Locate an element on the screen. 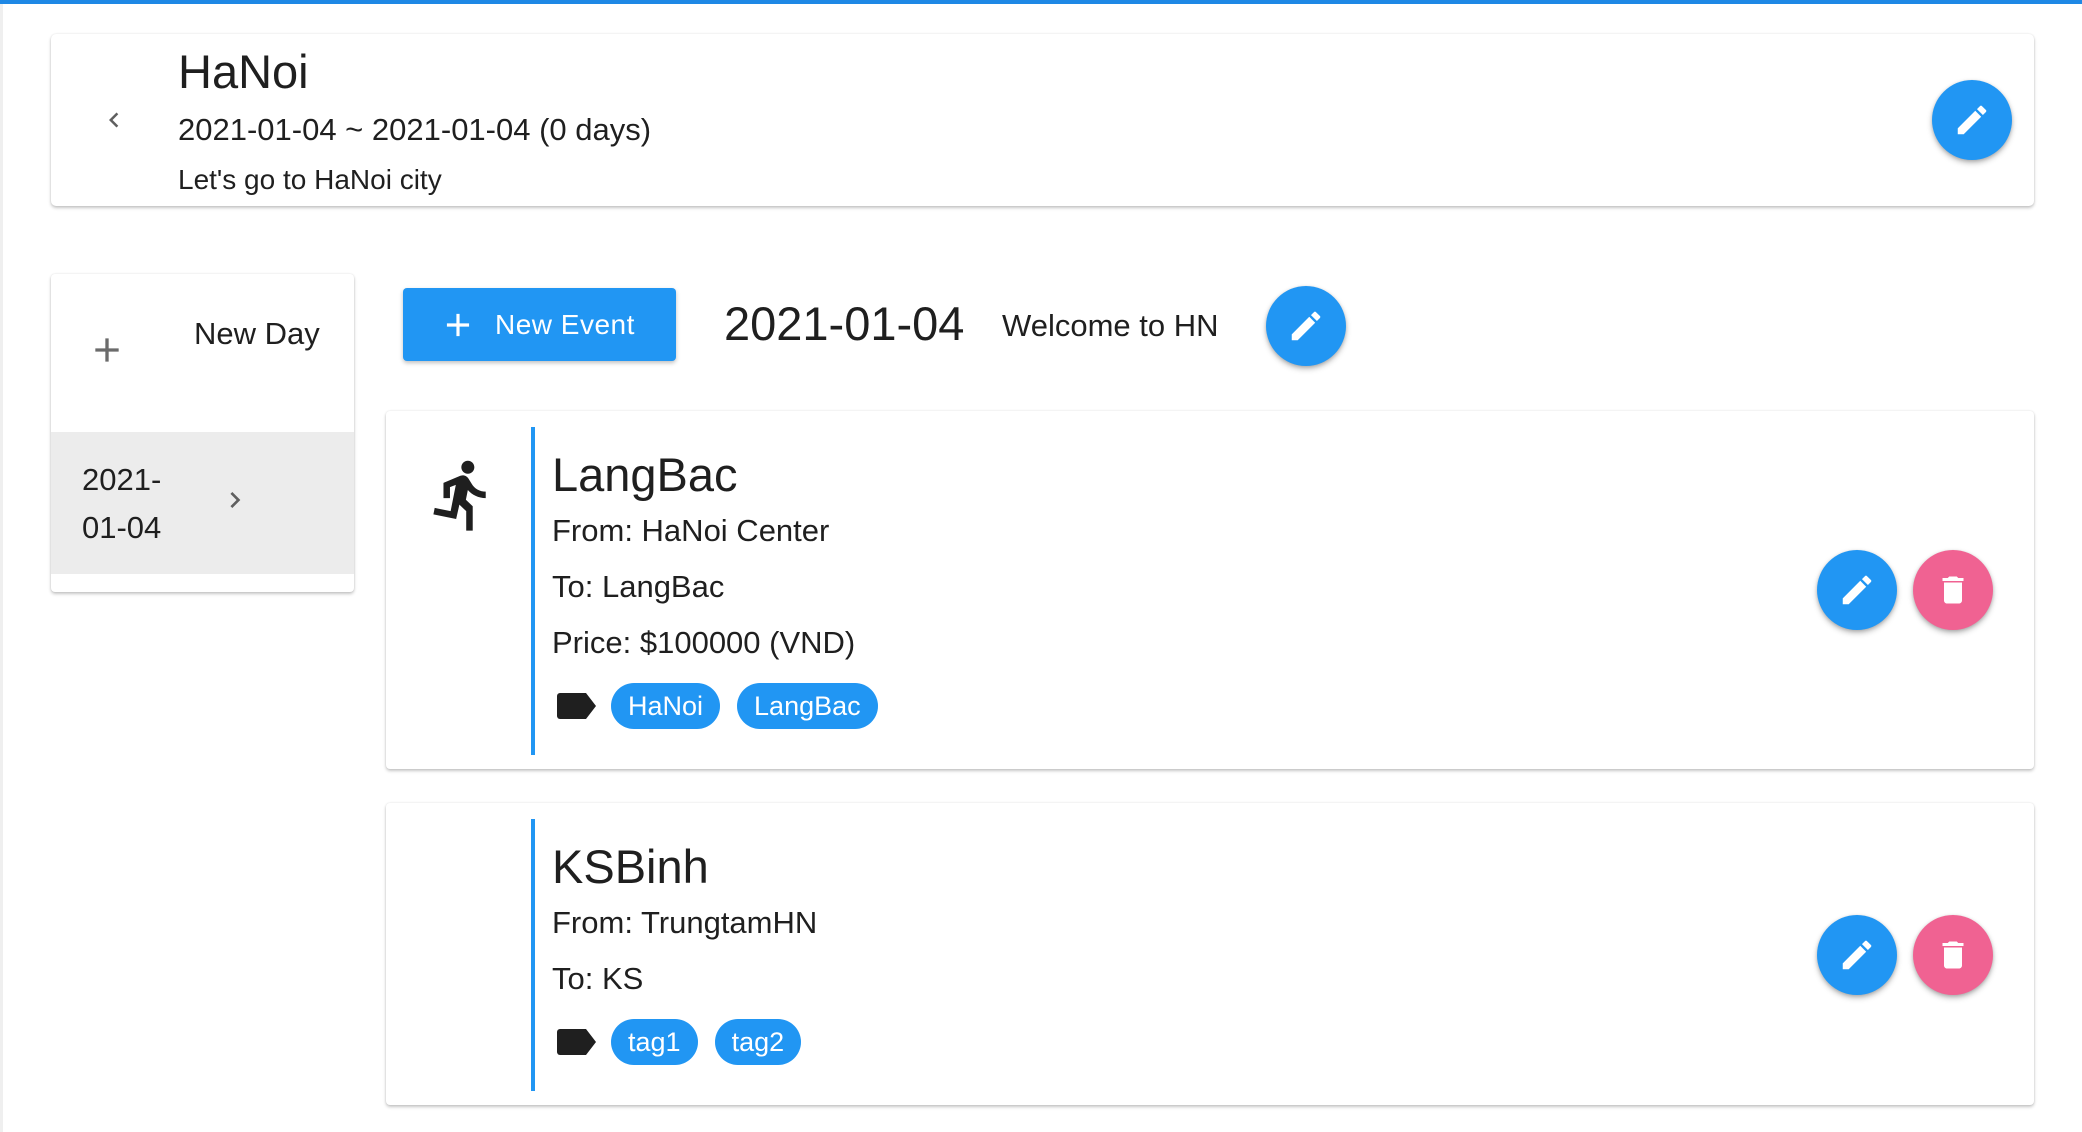  tag-chip: tag1 is located at coordinates (654, 1042).